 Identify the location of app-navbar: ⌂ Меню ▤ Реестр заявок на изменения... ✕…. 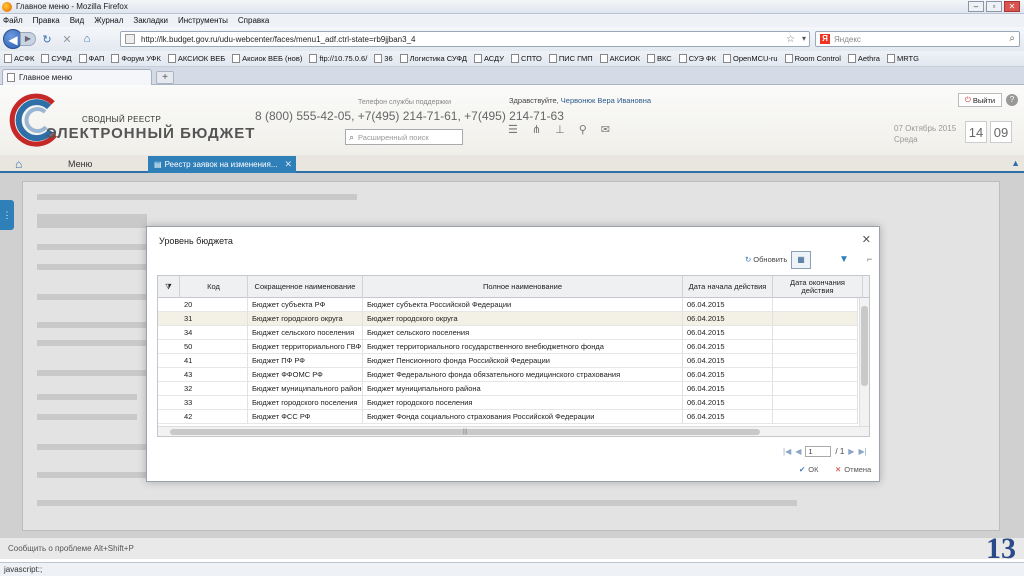
(512, 164).